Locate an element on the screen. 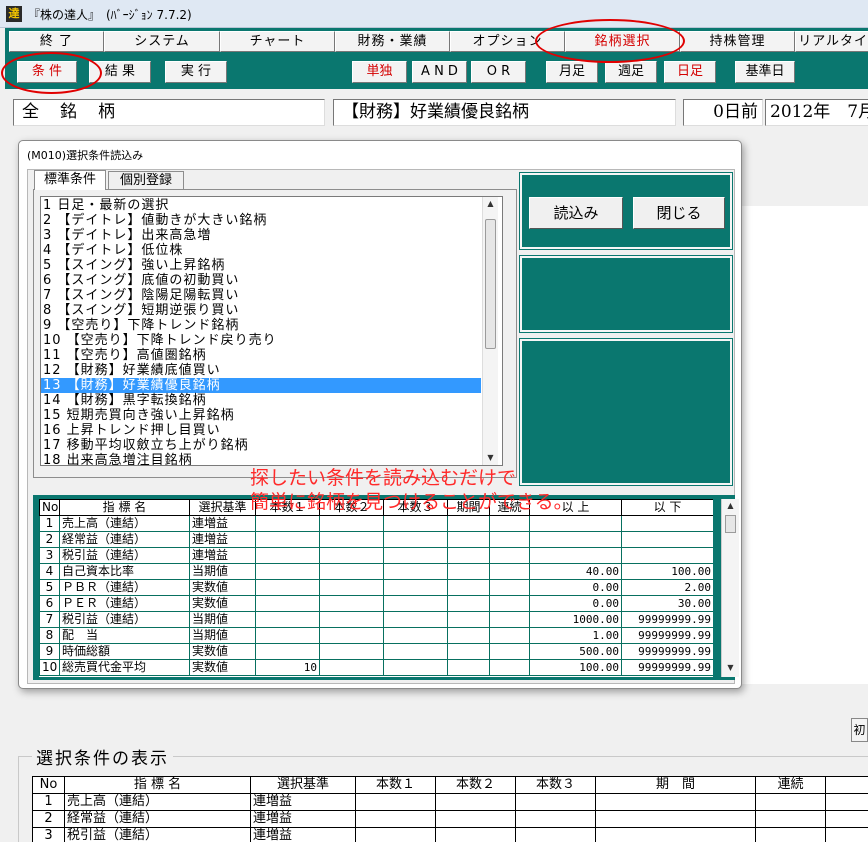 Image resolution: width=868 pixels, height=842 pixels. list-item: 13 【財務】好業績優良銘柄 is located at coordinates (261, 385).